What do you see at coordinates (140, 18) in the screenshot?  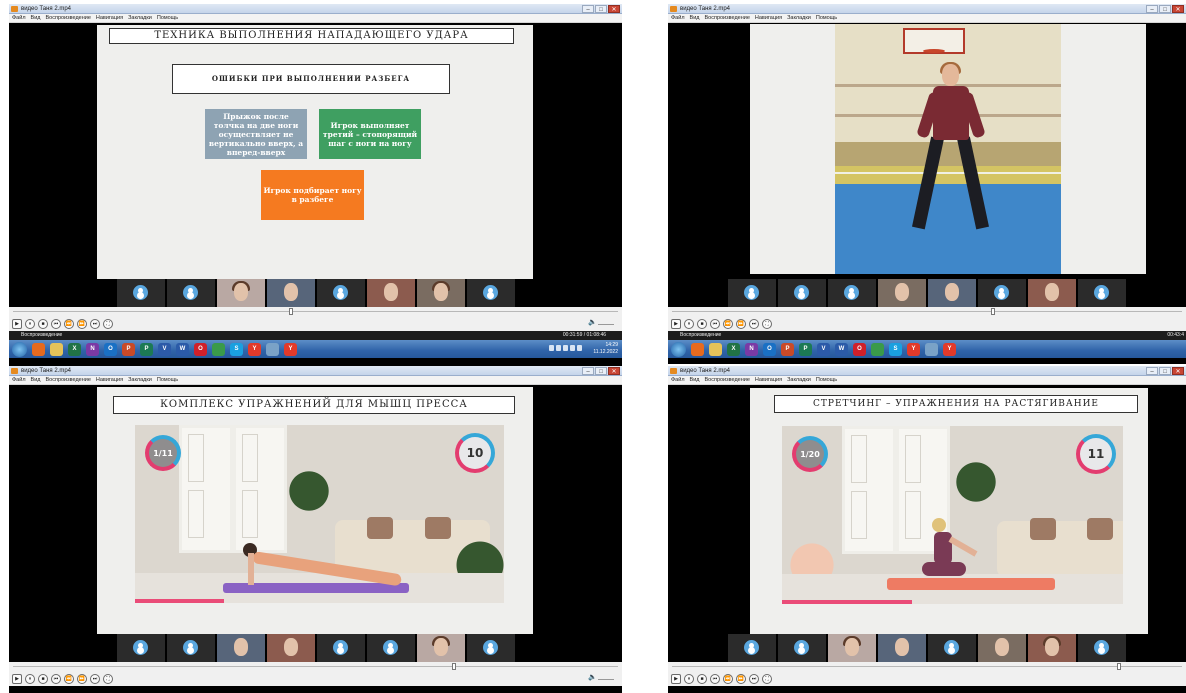 I see `menu-bookmarks: Закладки` at bounding box center [140, 18].